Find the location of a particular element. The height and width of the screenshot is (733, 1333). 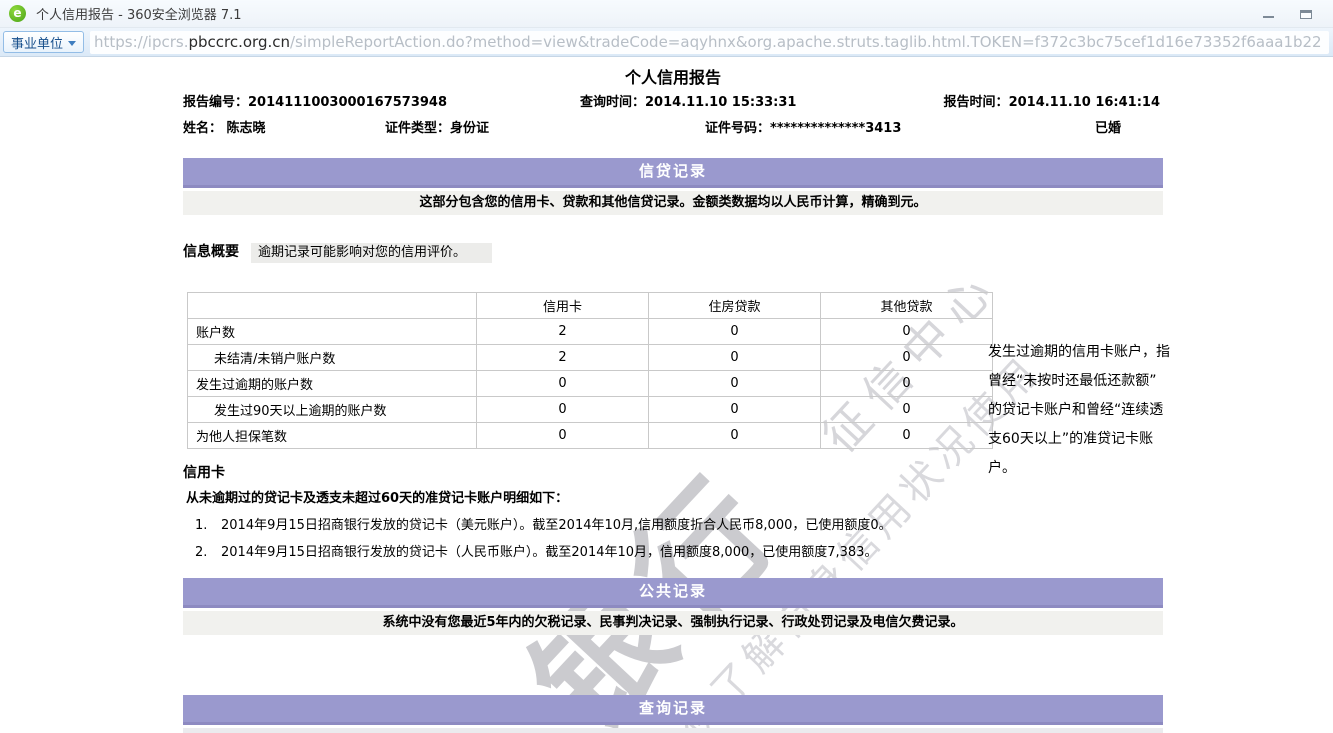

chevron-down-icon is located at coordinates (72, 43).